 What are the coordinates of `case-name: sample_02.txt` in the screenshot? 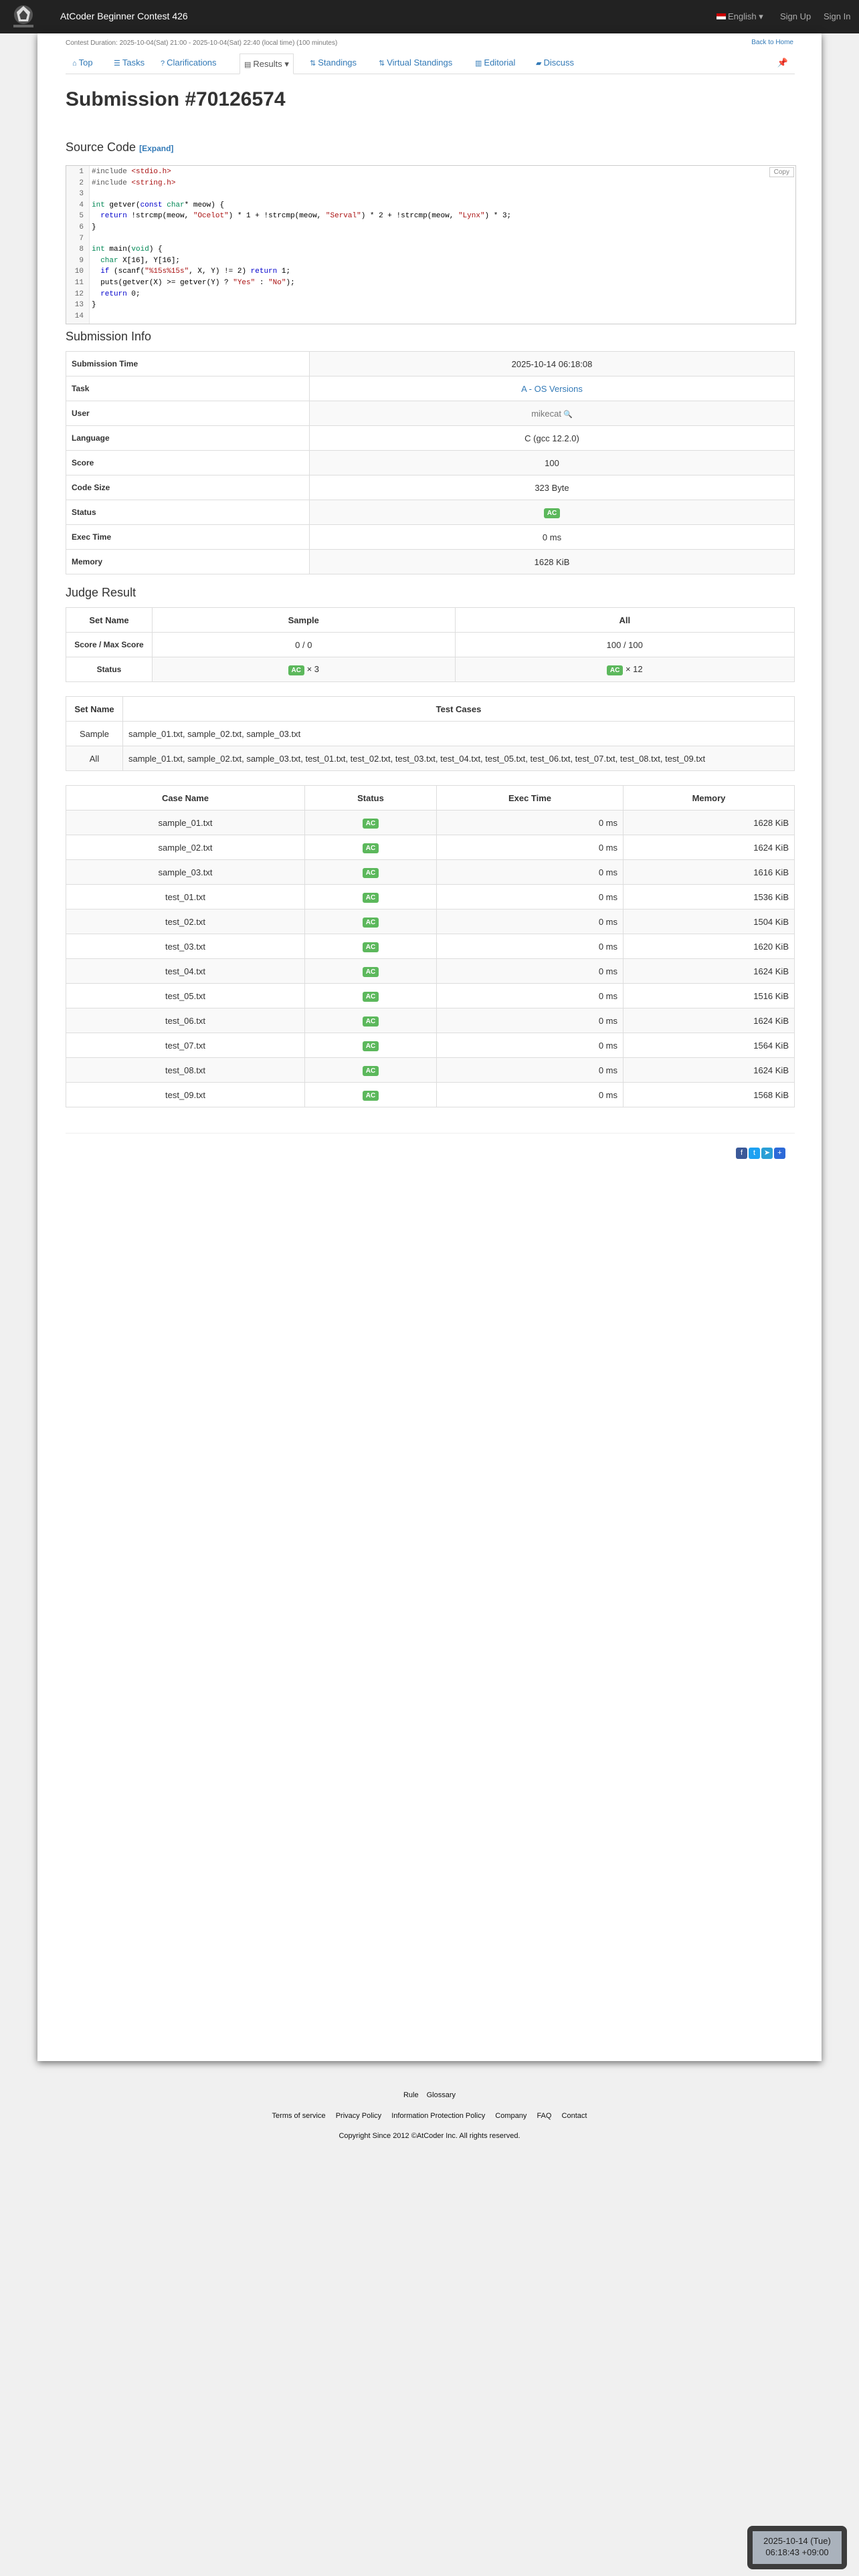 It's located at (185, 847).